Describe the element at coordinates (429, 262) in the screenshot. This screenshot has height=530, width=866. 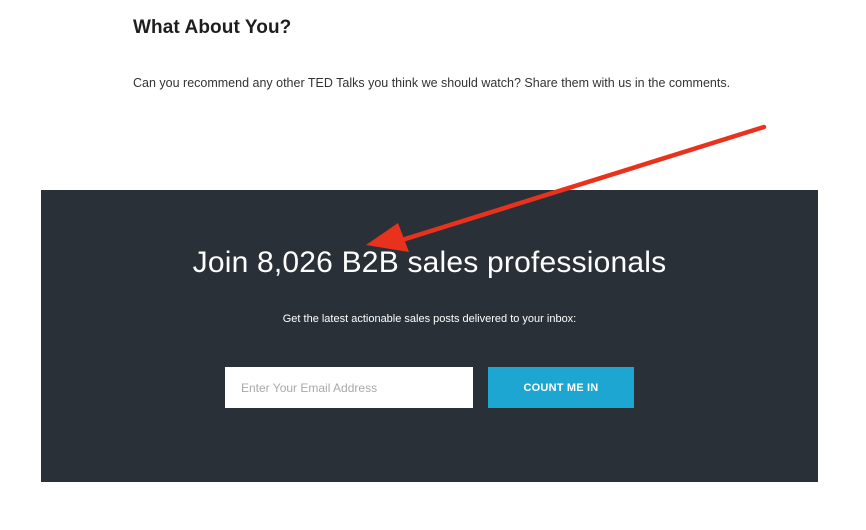
I see `signup-headline: Join 8,026 B2B sales professionals` at that location.